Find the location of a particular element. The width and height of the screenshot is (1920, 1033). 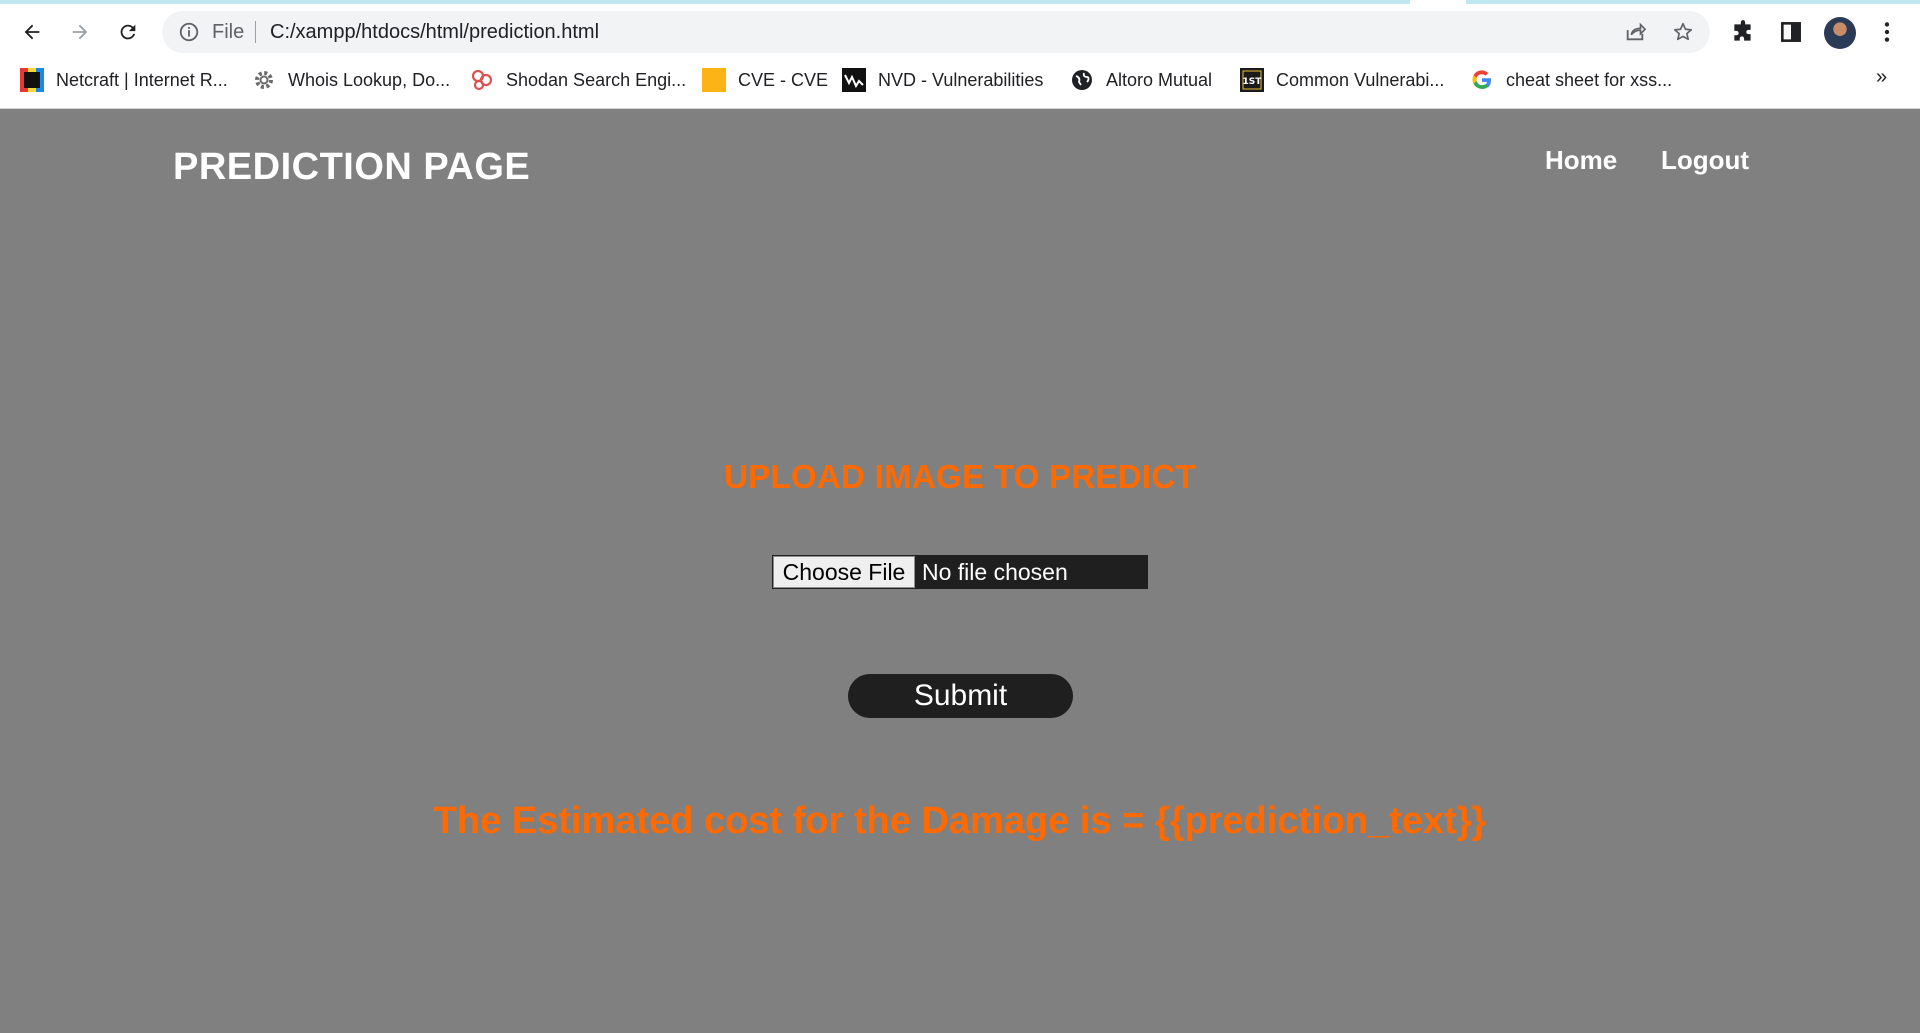

bookmark-label: CVE - CVE is located at coordinates (783, 79).